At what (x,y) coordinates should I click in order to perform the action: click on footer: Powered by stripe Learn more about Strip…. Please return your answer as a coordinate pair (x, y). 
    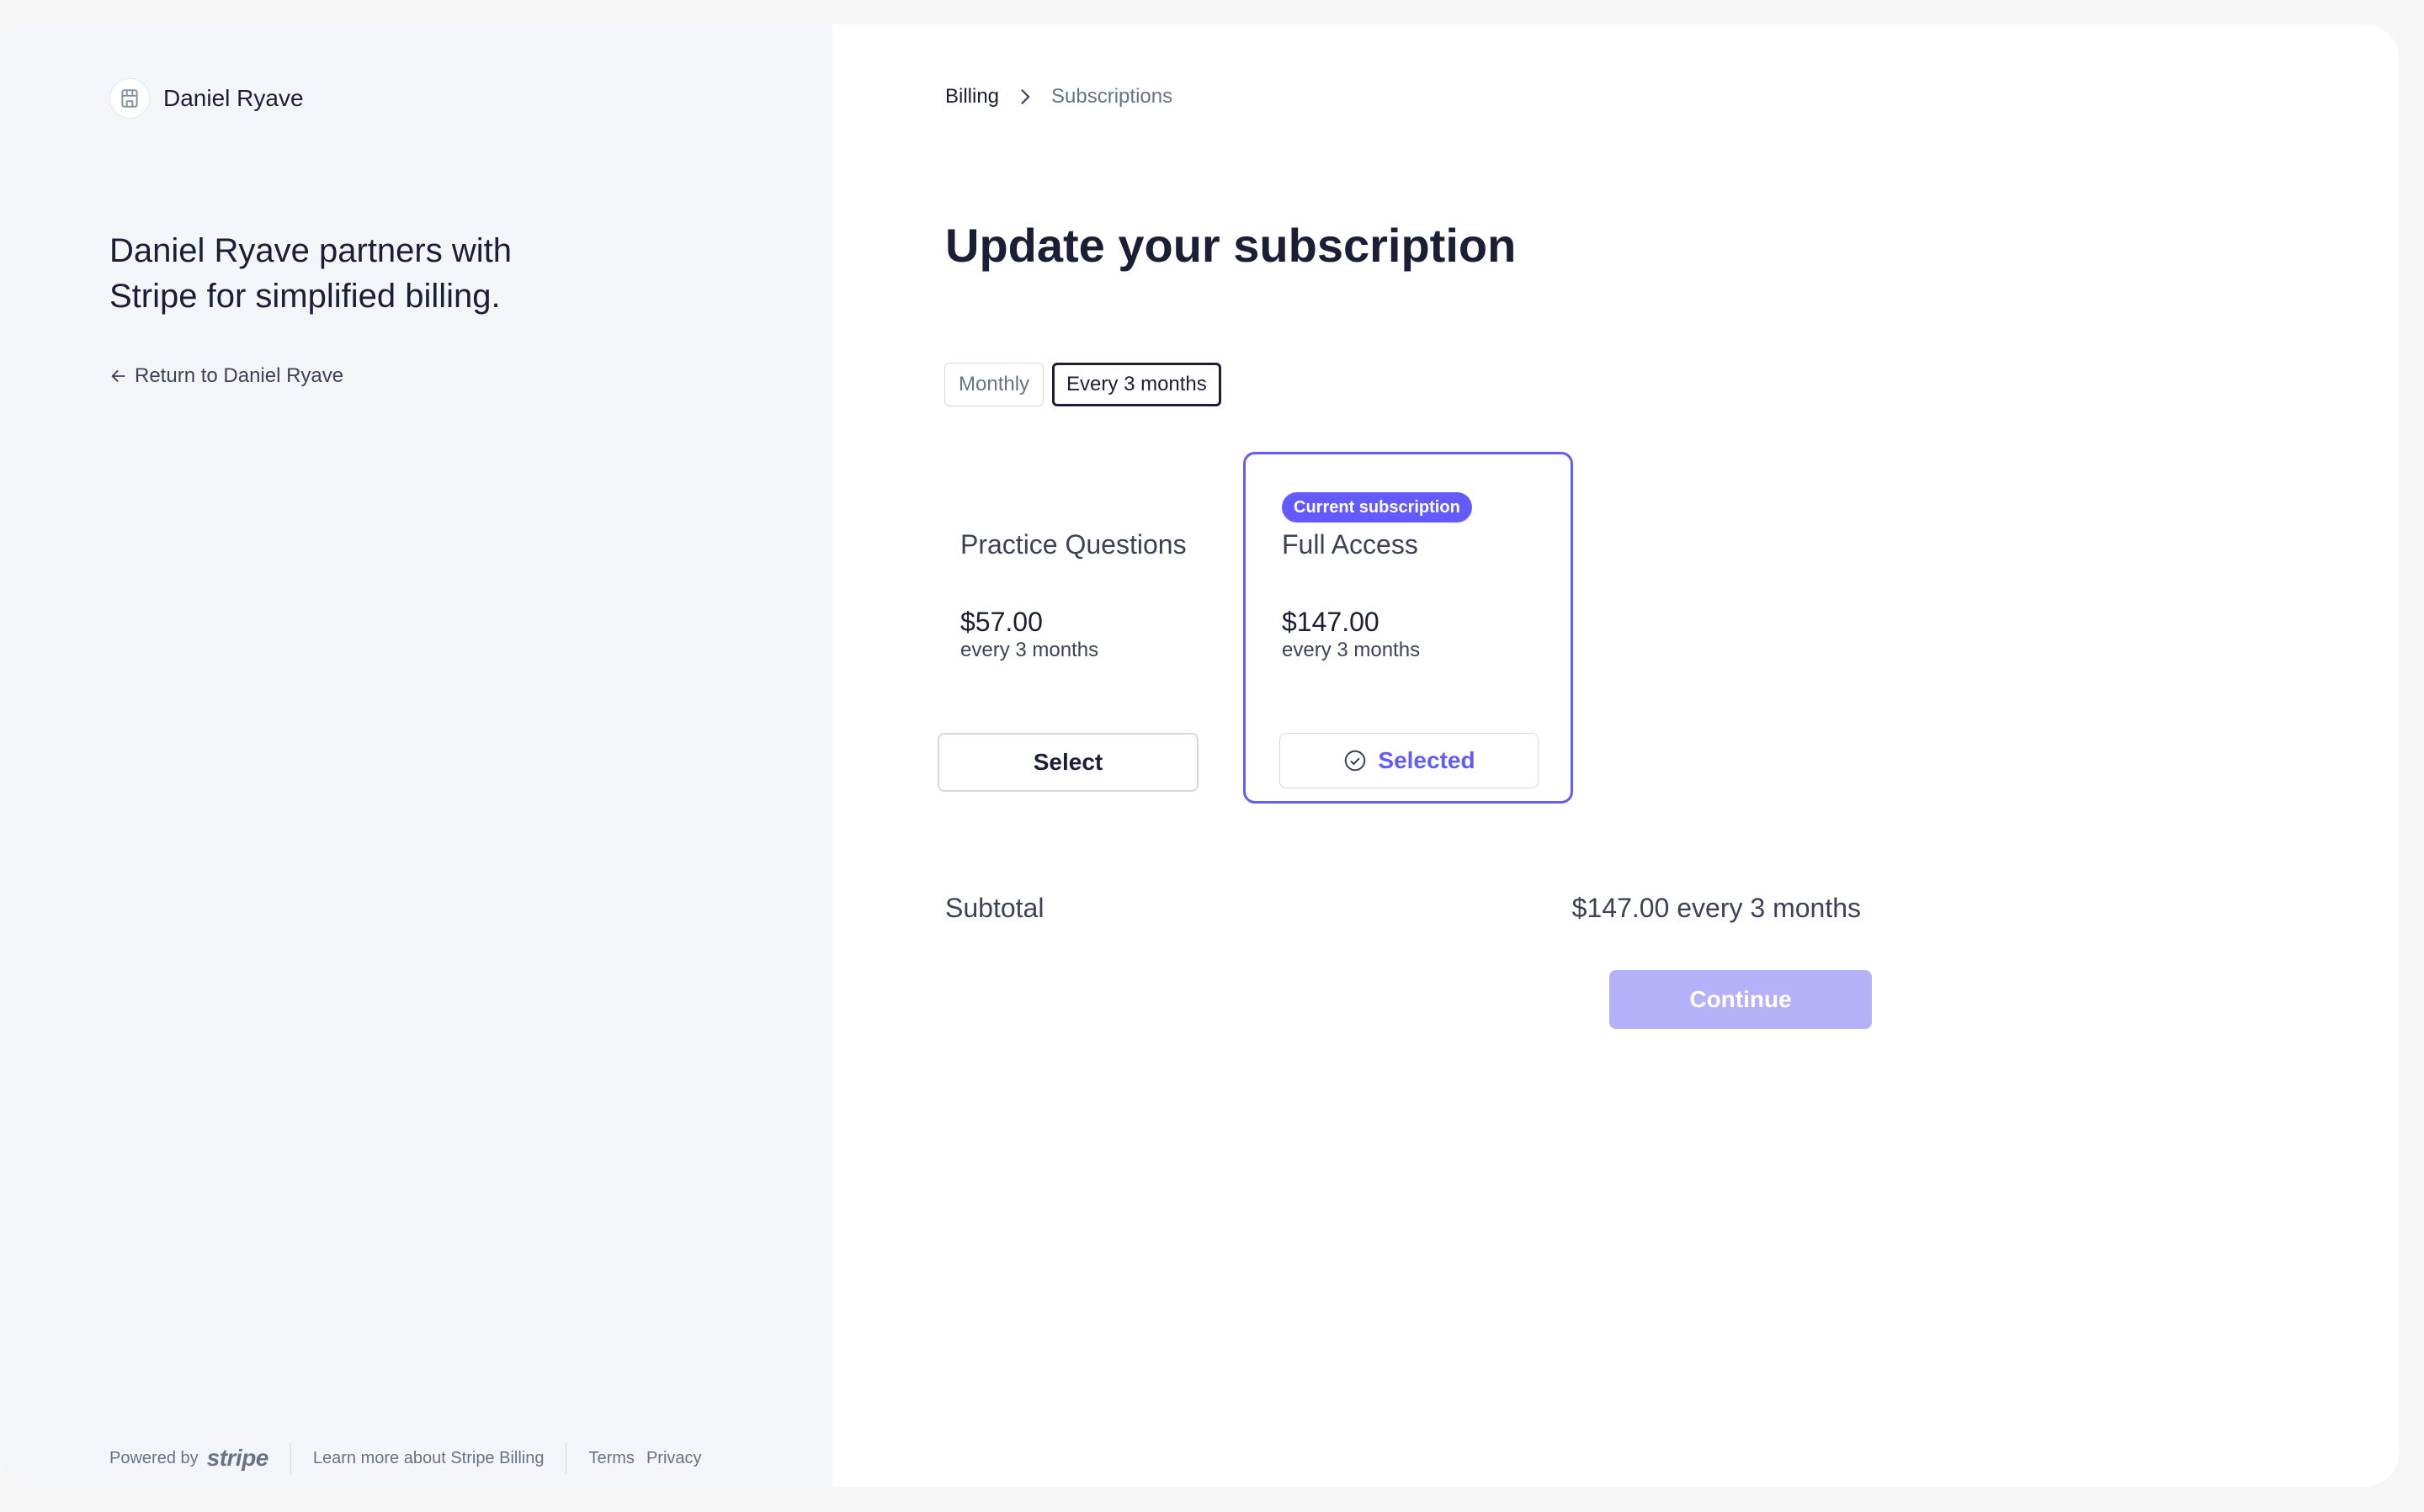
    Looking at the image, I should click on (405, 1458).